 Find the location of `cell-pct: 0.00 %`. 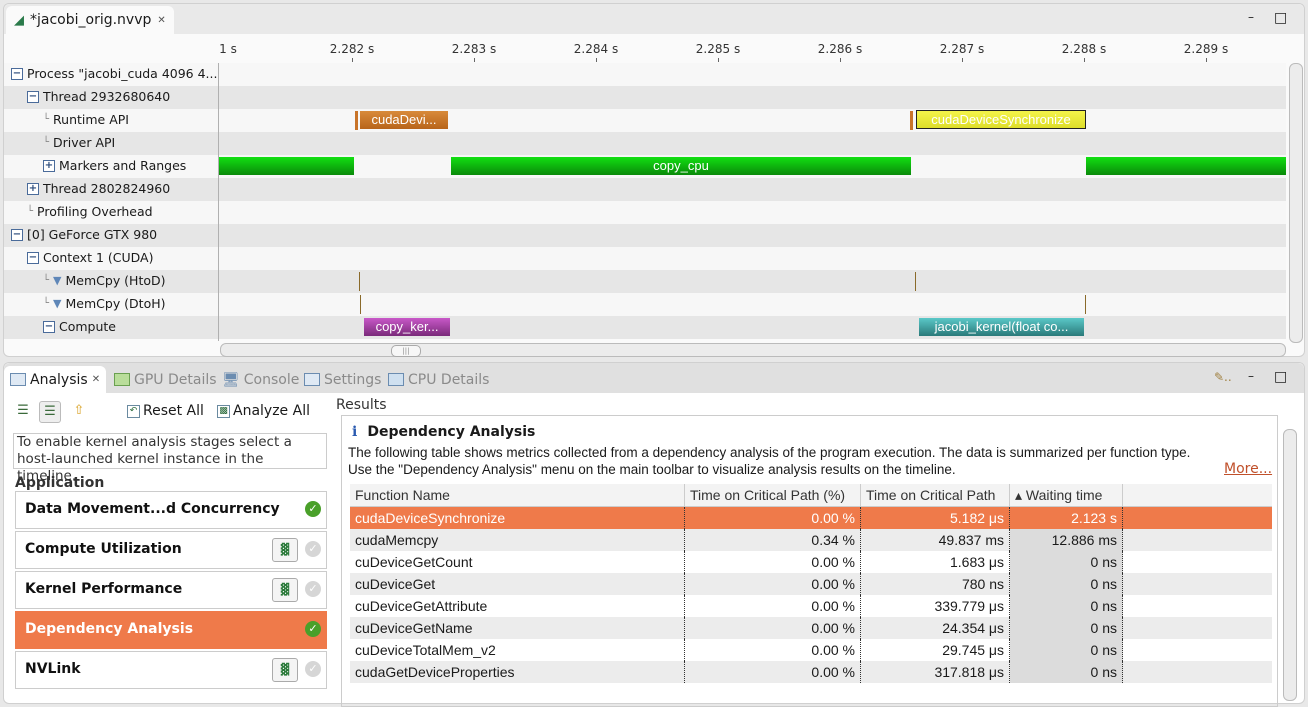

cell-pct: 0.00 % is located at coordinates (772, 517).